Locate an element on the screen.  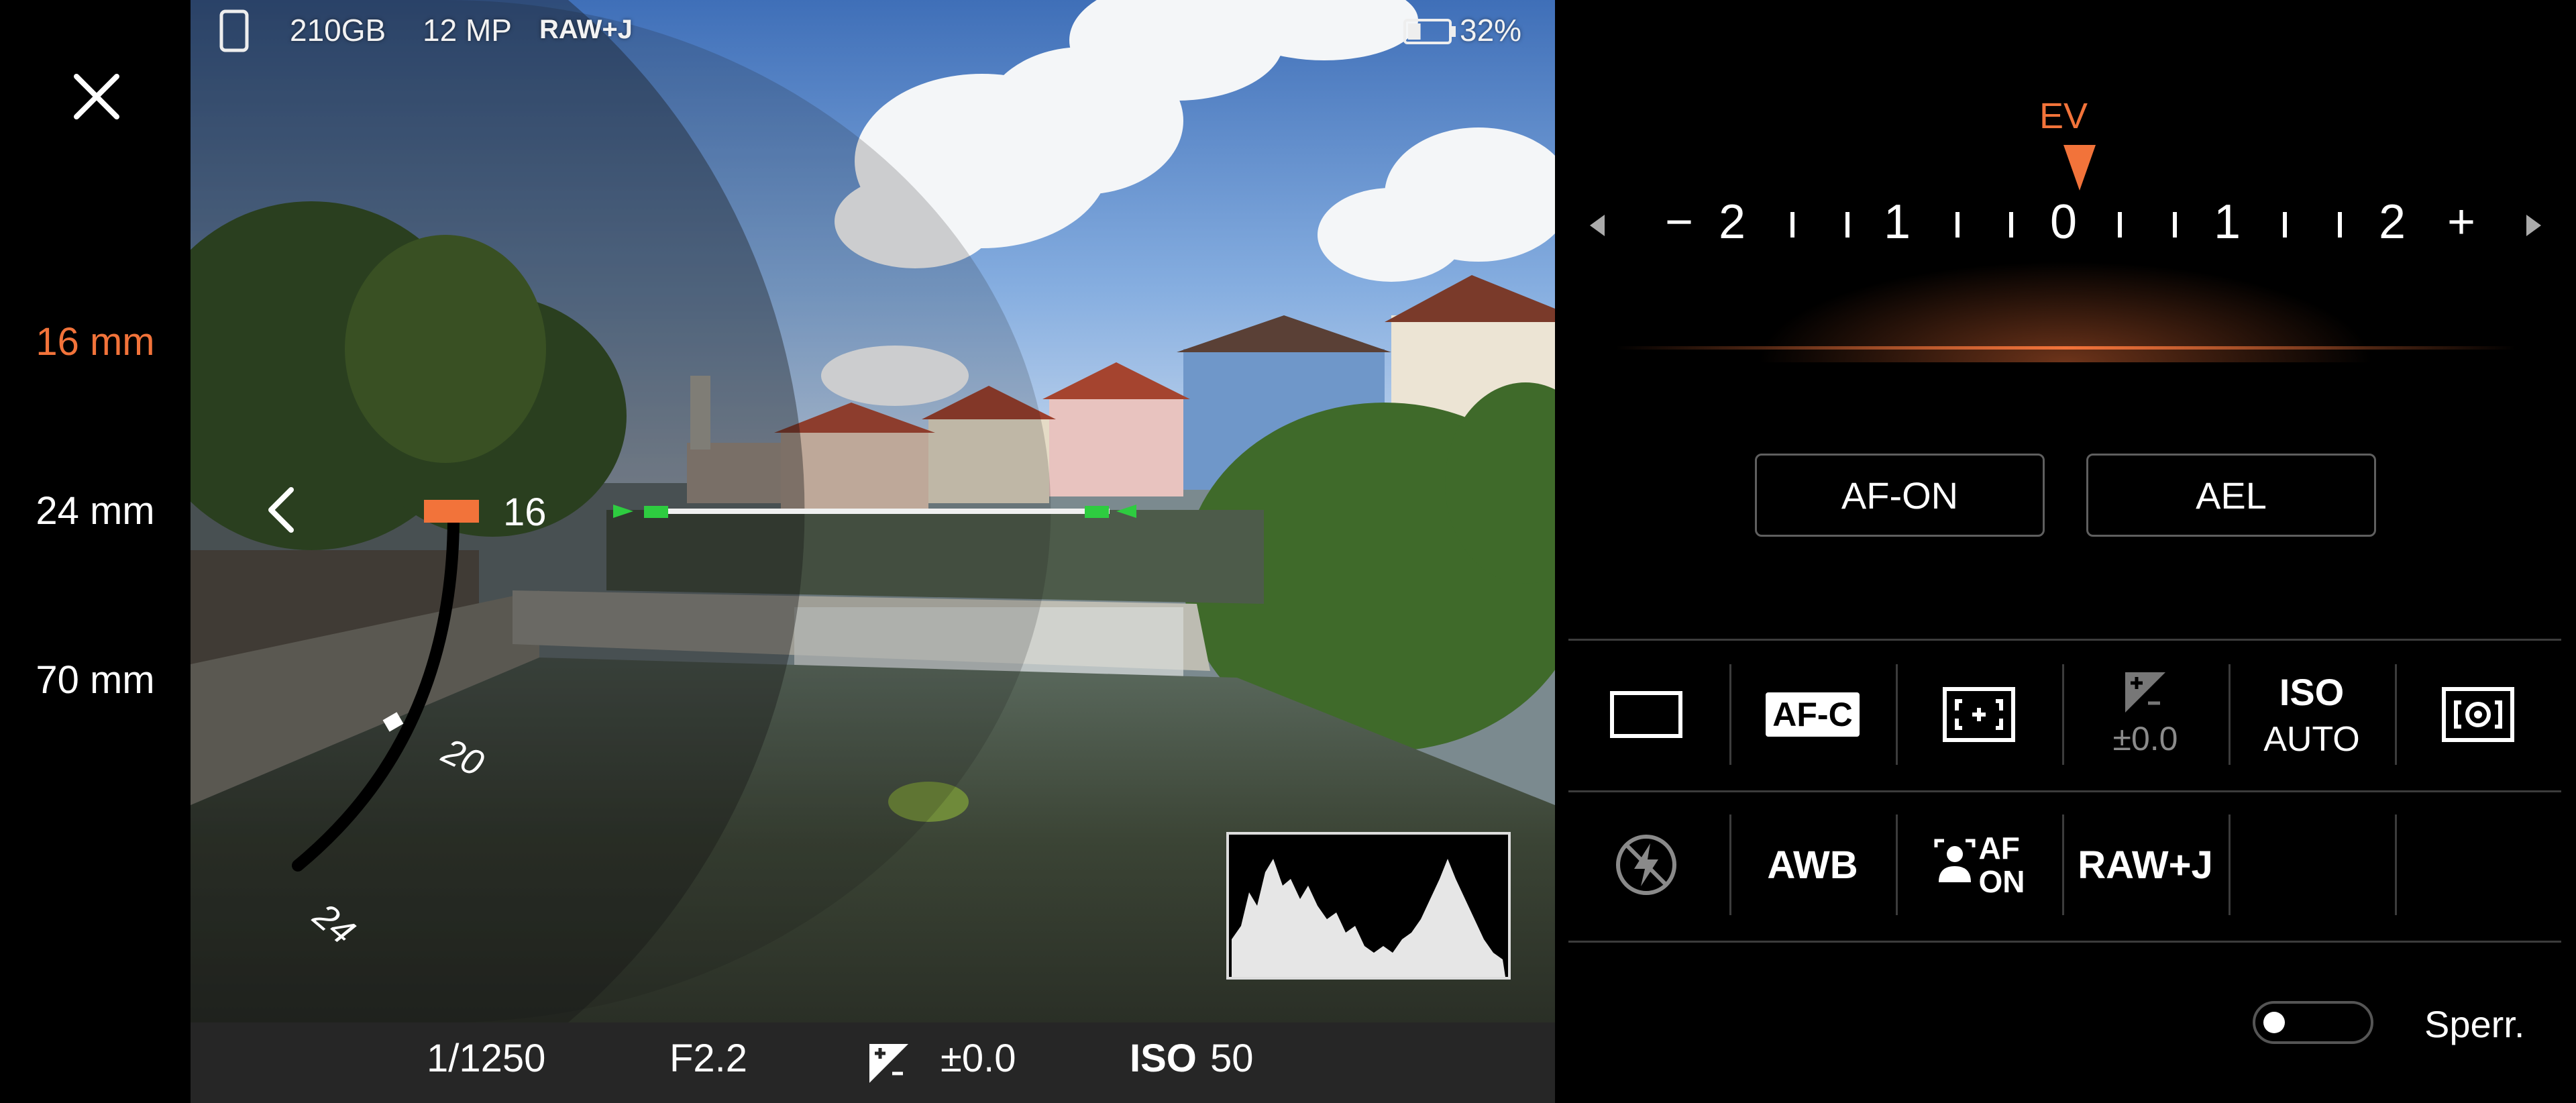
face-af-line2: ON is located at coordinates (2001, 882).